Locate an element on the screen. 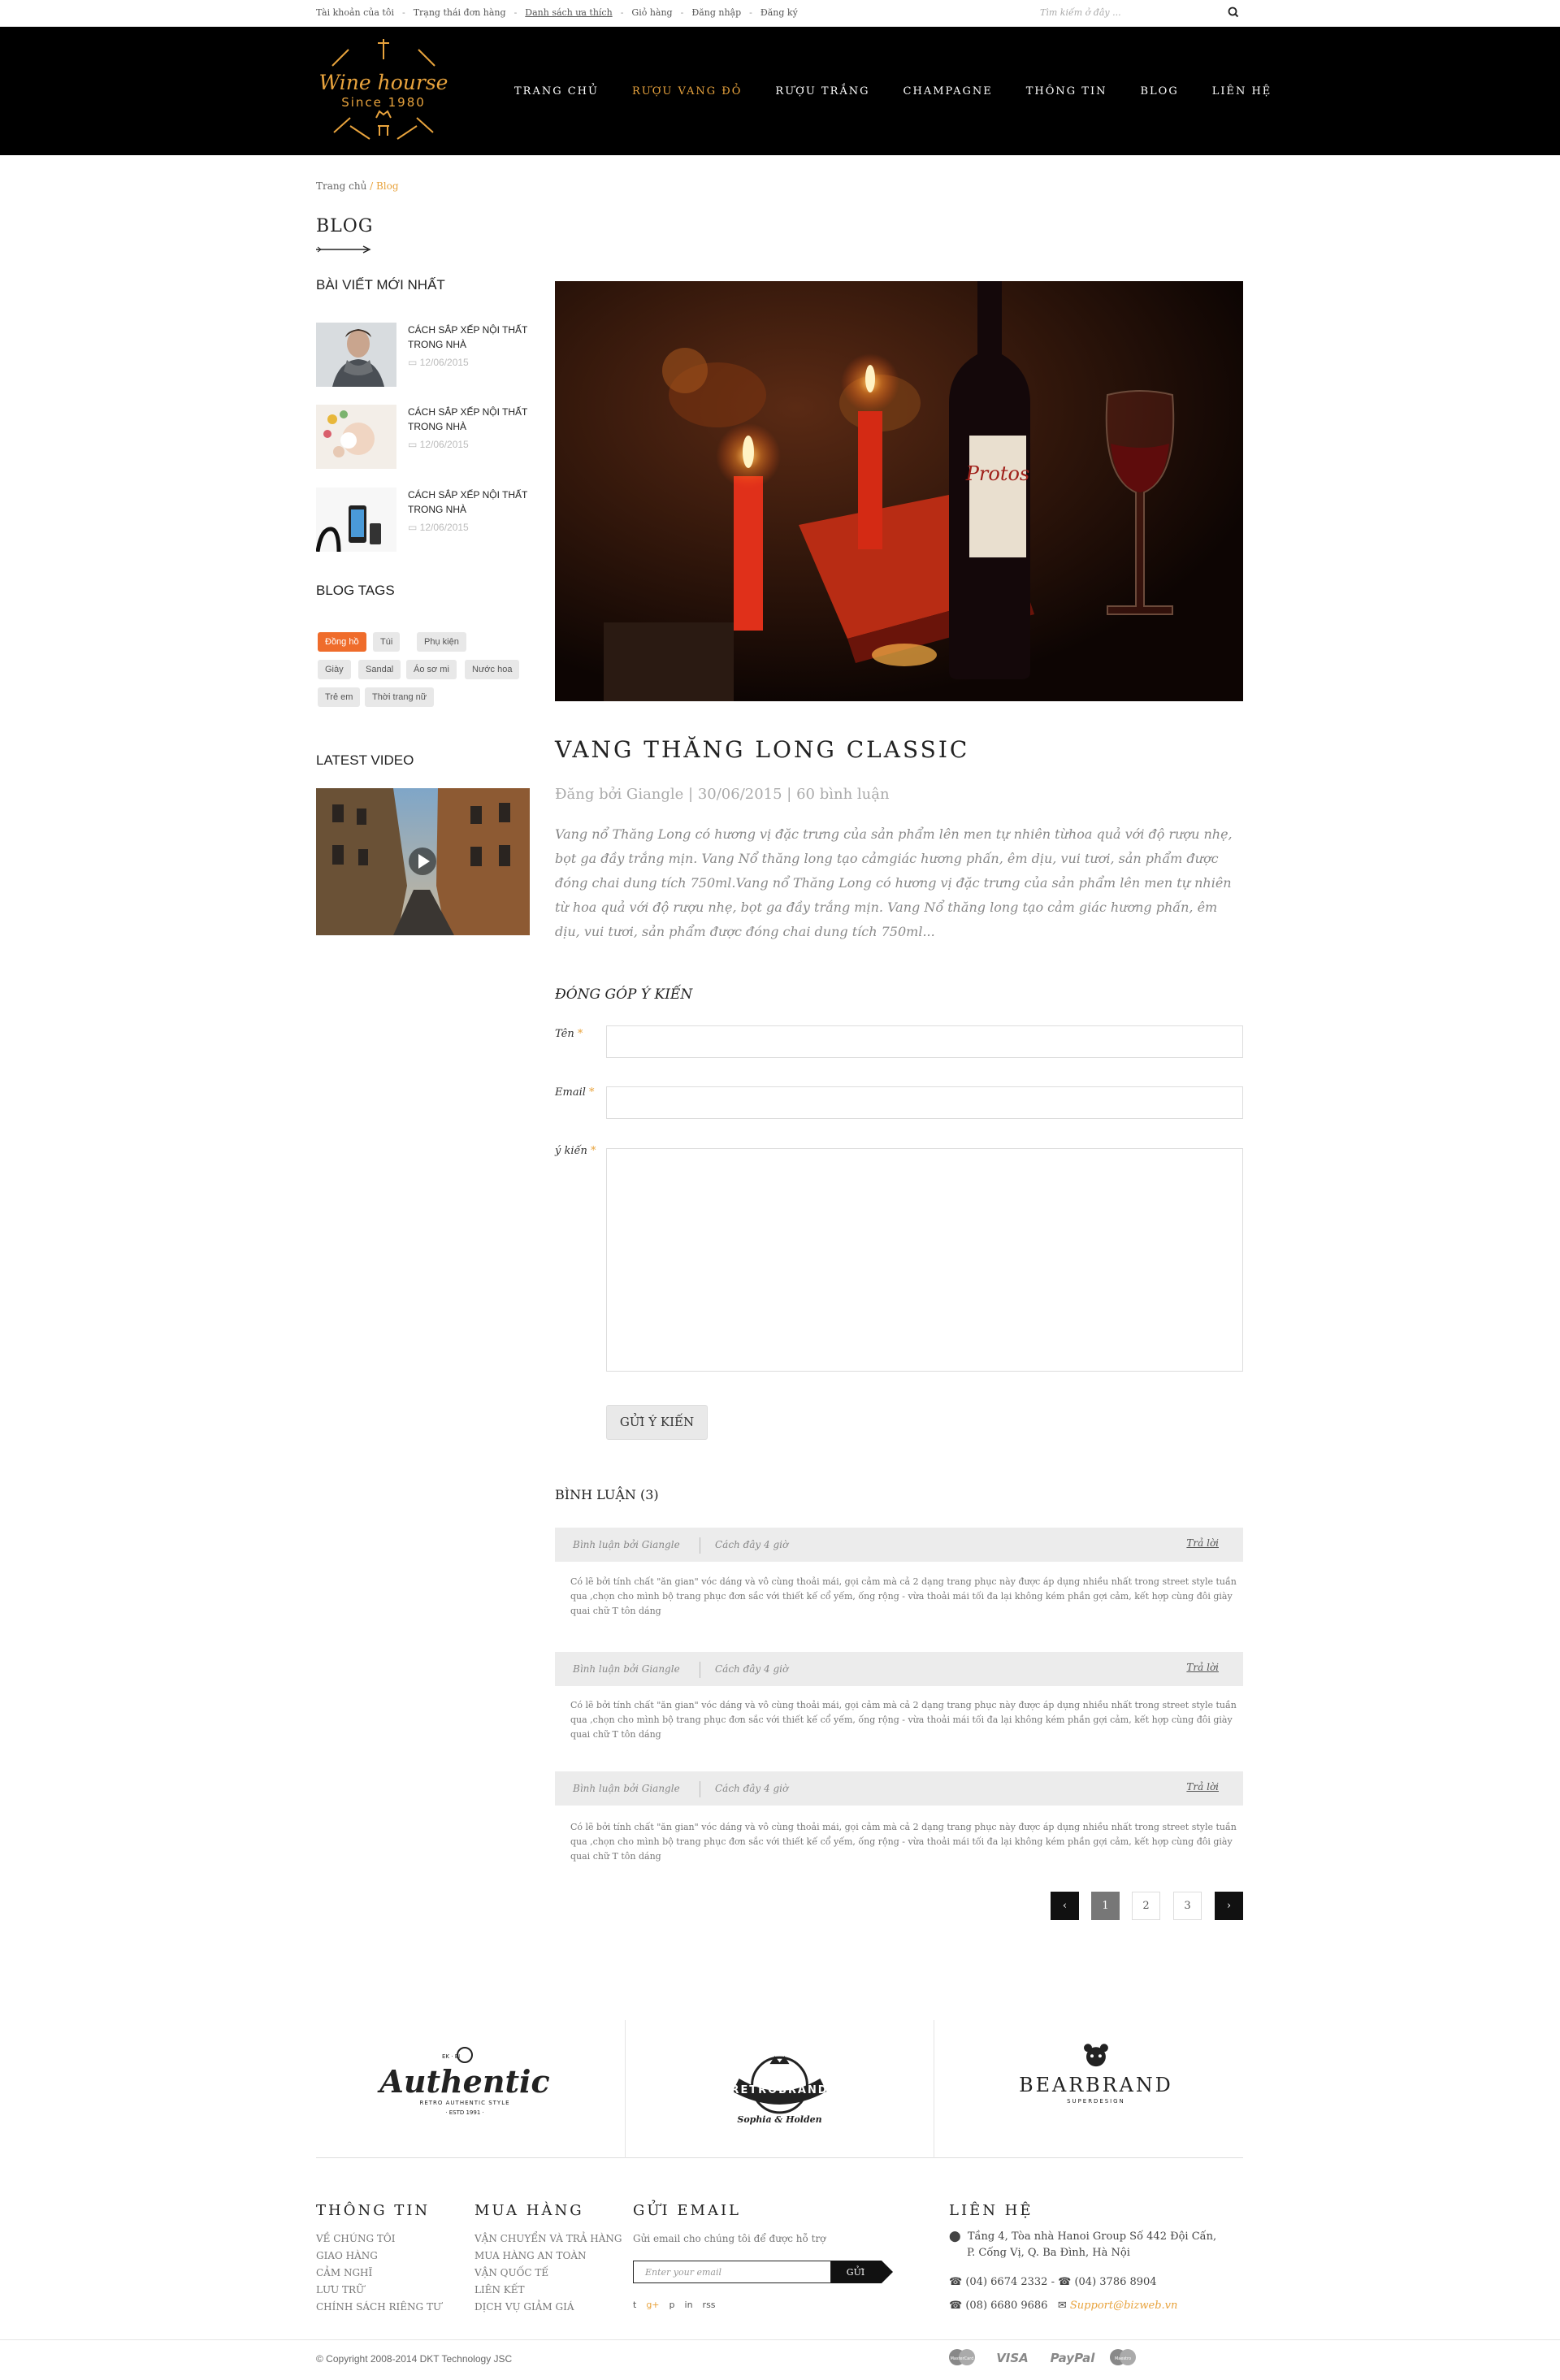 The height and width of the screenshot is (2380, 1560). svg-text: Maestro is located at coordinates (1123, 2359).